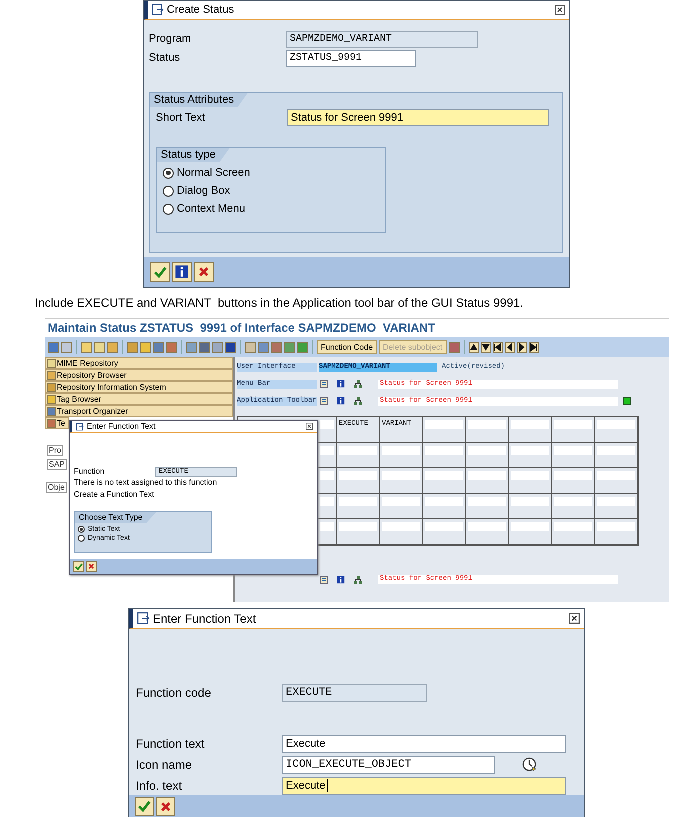 This screenshot has height=817, width=699. What do you see at coordinates (182, 272) in the screenshot?
I see `info-button` at bounding box center [182, 272].